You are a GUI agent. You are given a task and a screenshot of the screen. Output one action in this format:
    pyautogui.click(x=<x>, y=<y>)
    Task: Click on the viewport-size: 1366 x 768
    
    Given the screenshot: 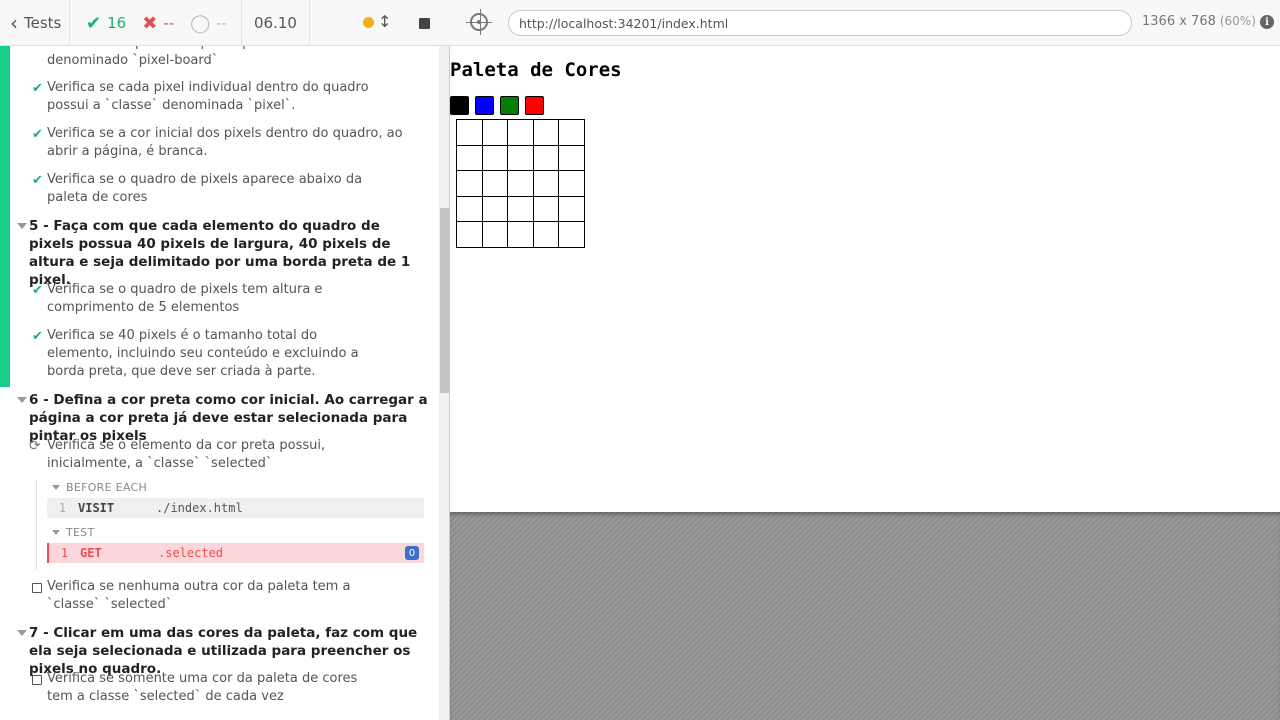 What is the action you would take?
    pyautogui.click(x=1179, y=21)
    